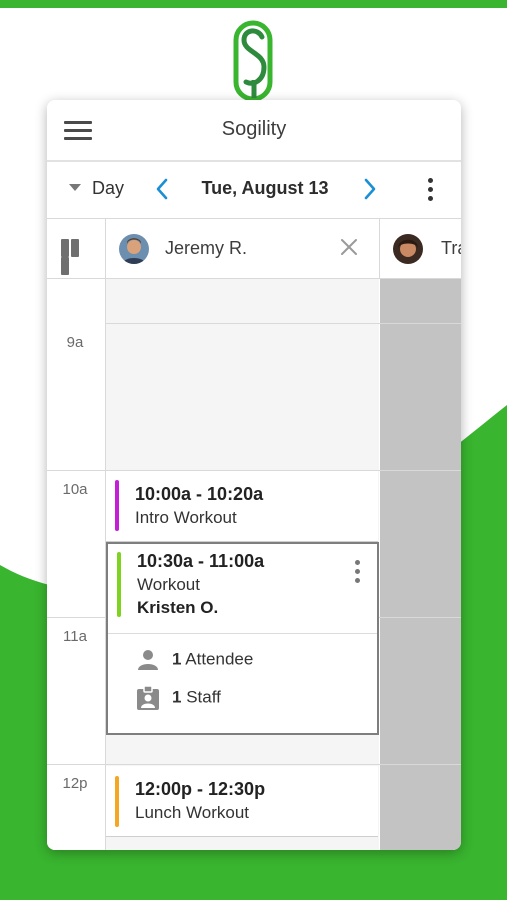 This screenshot has height=900, width=507. Describe the element at coordinates (75, 257) in the screenshot. I see `columns-icon` at that location.